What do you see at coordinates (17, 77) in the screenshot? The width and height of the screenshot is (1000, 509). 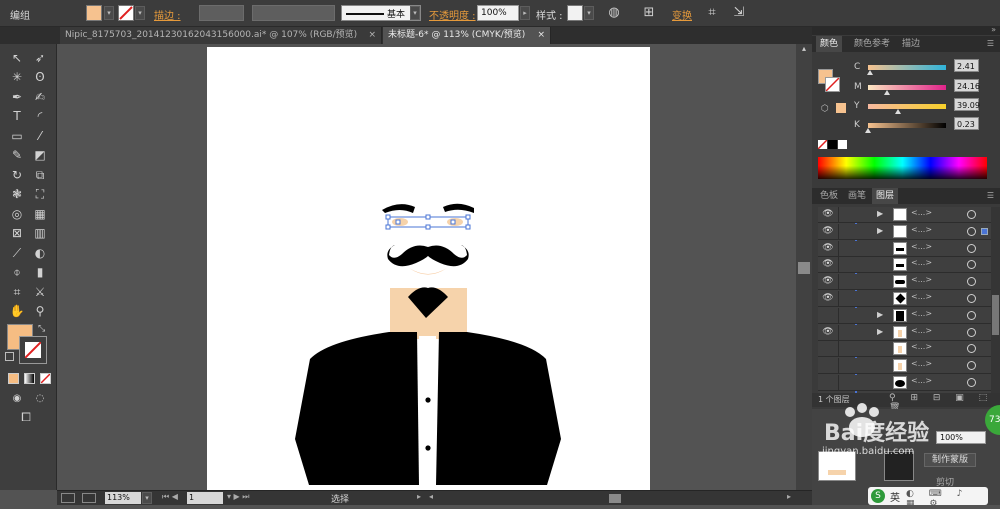 I see `magic-wand-tool-icon: ✳` at bounding box center [17, 77].